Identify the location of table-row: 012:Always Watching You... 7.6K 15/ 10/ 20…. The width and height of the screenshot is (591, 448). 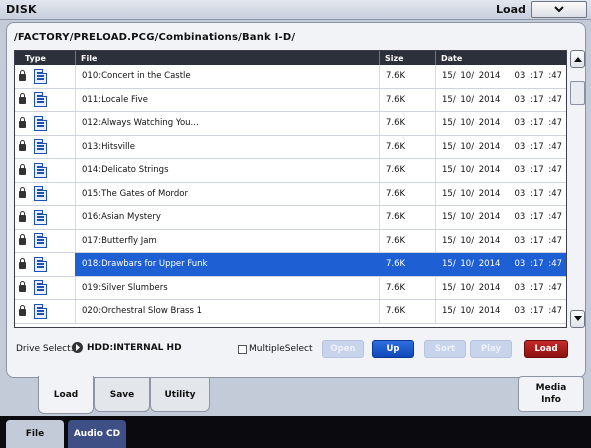
(290, 124).